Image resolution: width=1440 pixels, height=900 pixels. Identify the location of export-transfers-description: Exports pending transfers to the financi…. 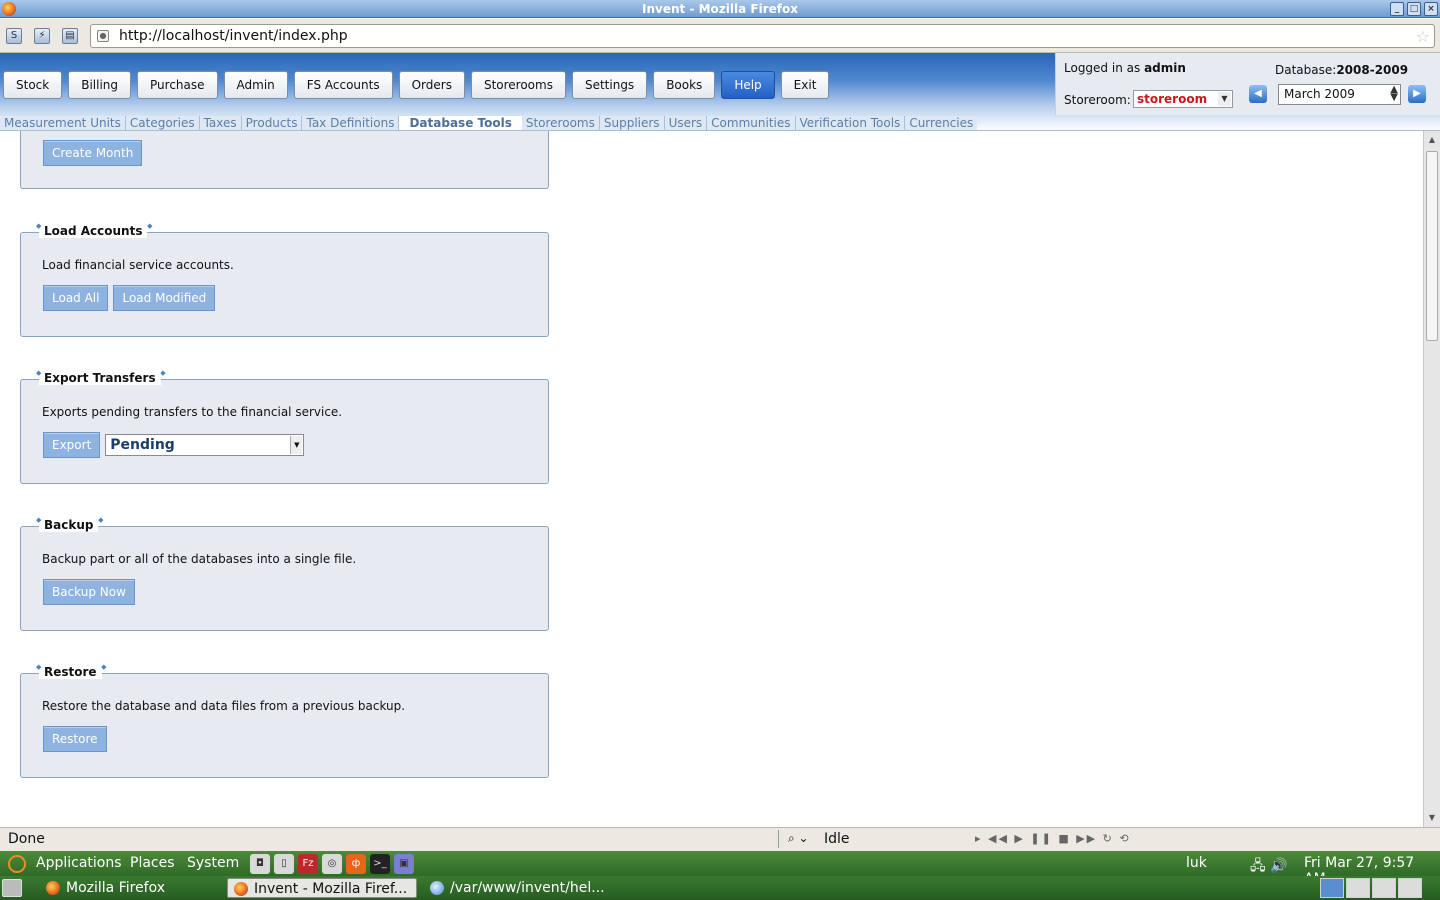
(192, 412).